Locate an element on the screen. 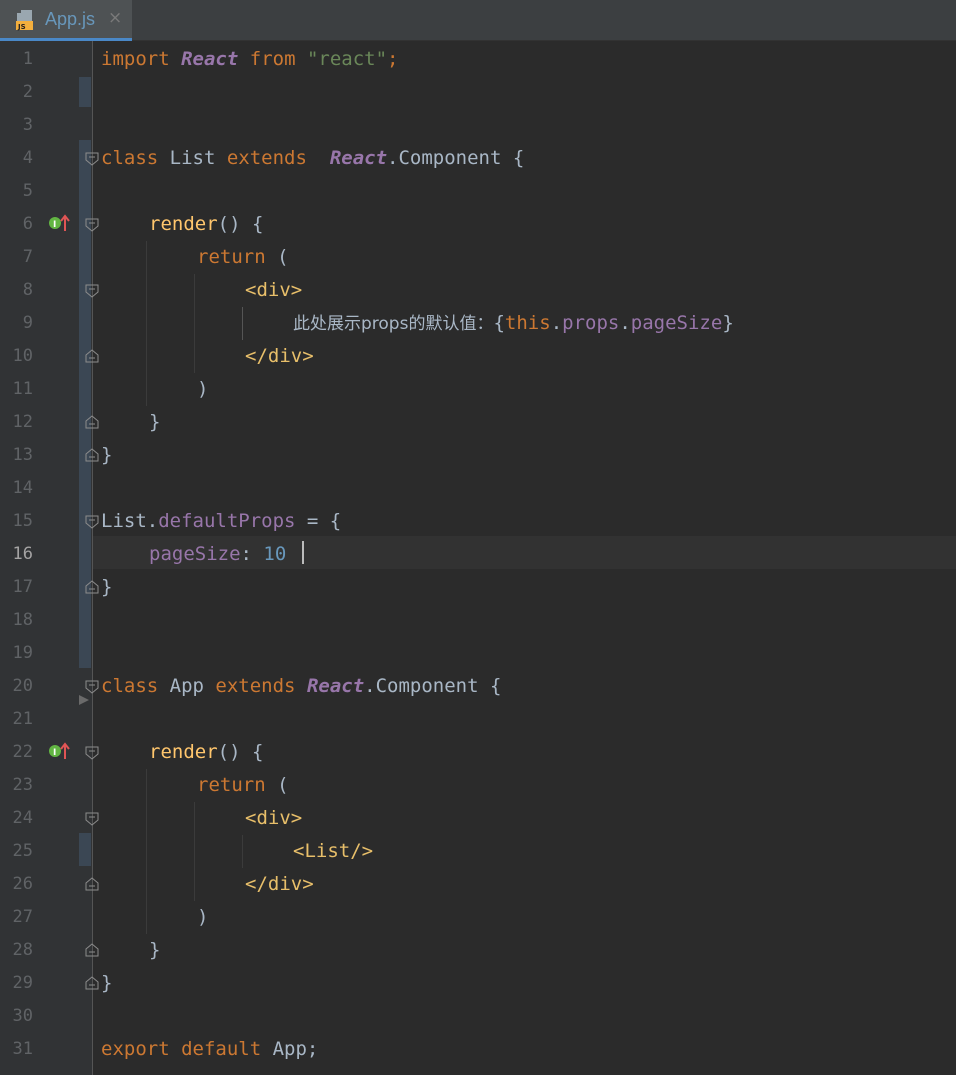  editor-tab-bar: JS App.js × is located at coordinates (478, 20).